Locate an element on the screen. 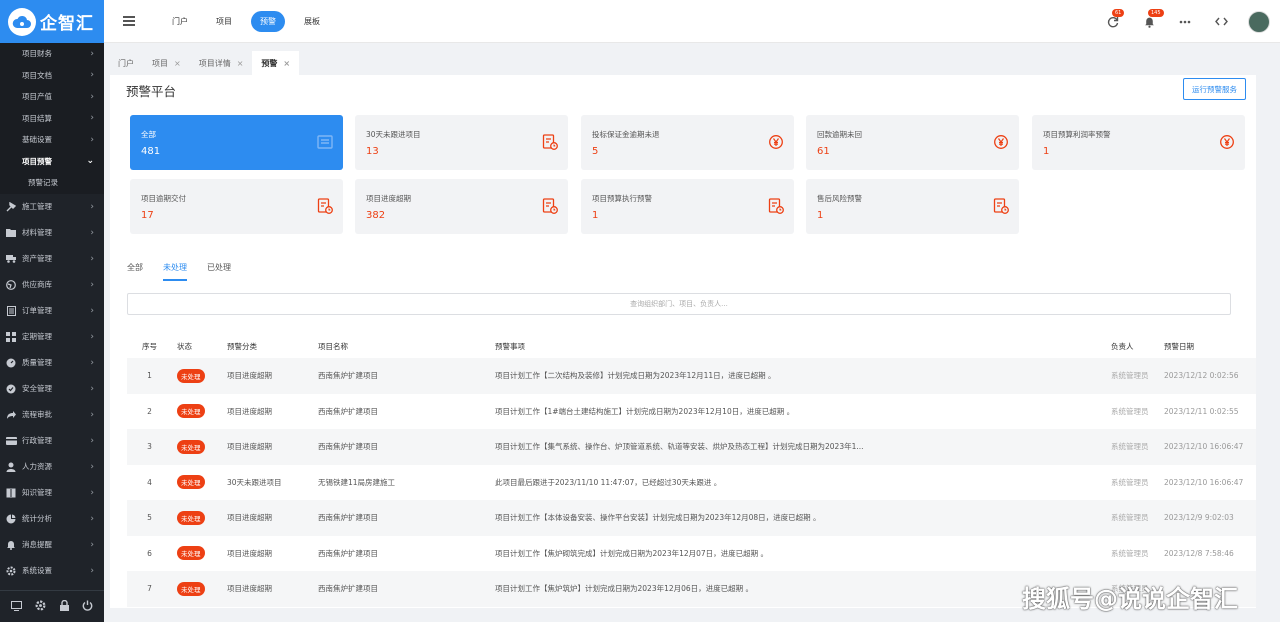  cell-category: 30天未跟进项目 is located at coordinates (254, 482).